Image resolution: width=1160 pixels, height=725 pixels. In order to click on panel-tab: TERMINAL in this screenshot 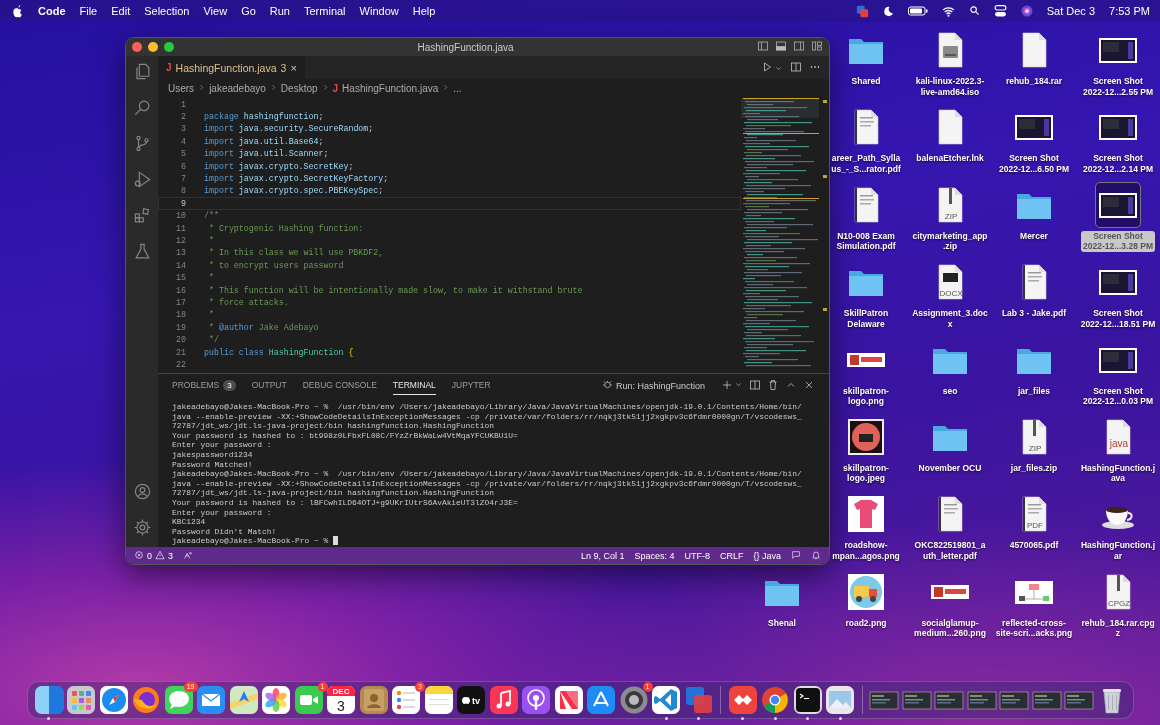, I will do `click(414, 385)`.